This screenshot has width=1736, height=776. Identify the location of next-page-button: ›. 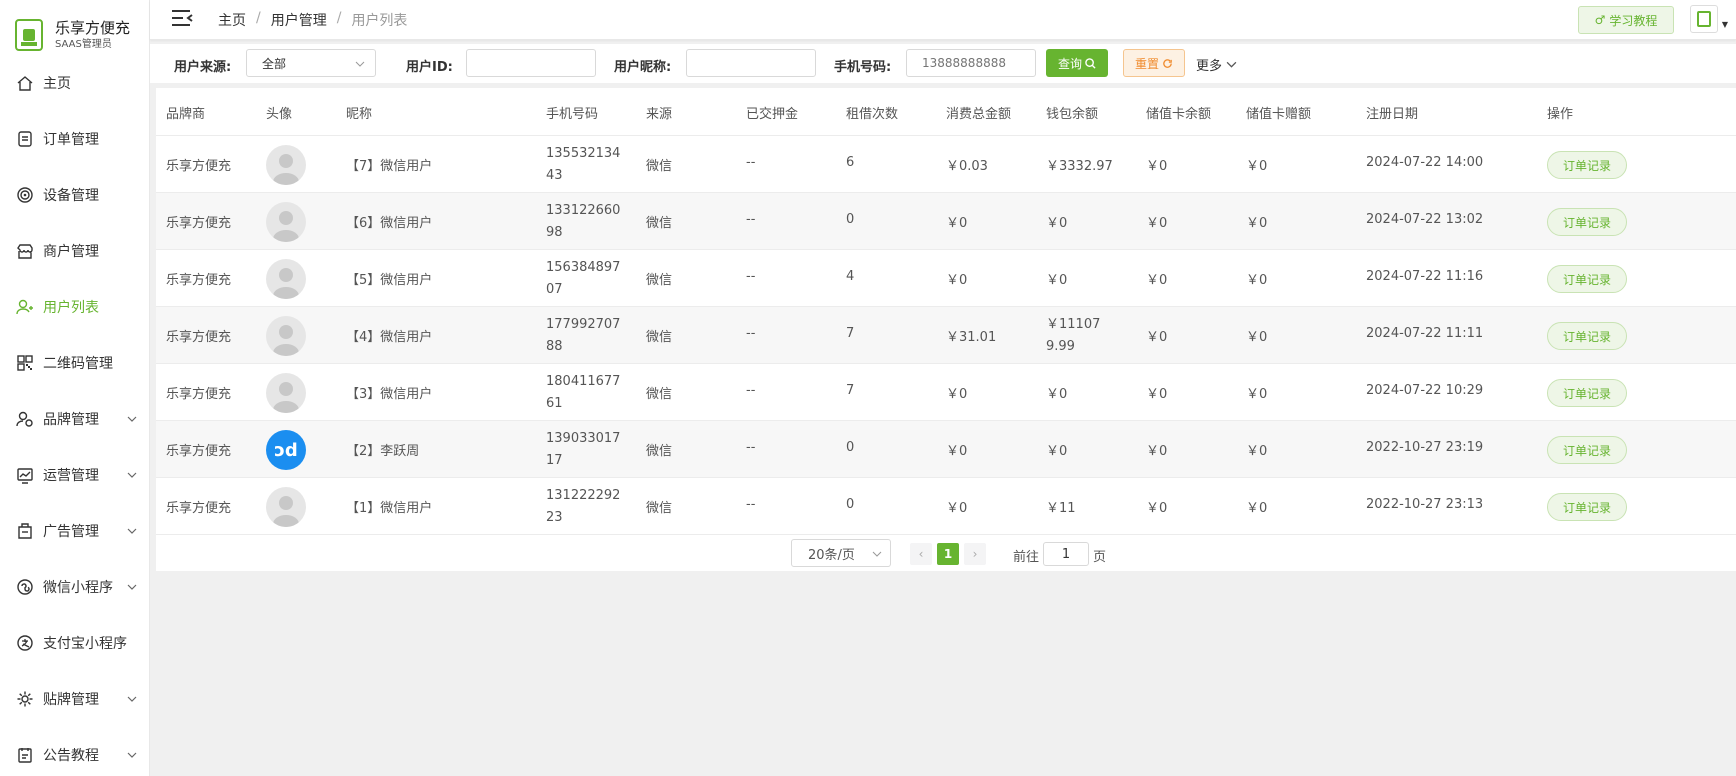
(975, 554).